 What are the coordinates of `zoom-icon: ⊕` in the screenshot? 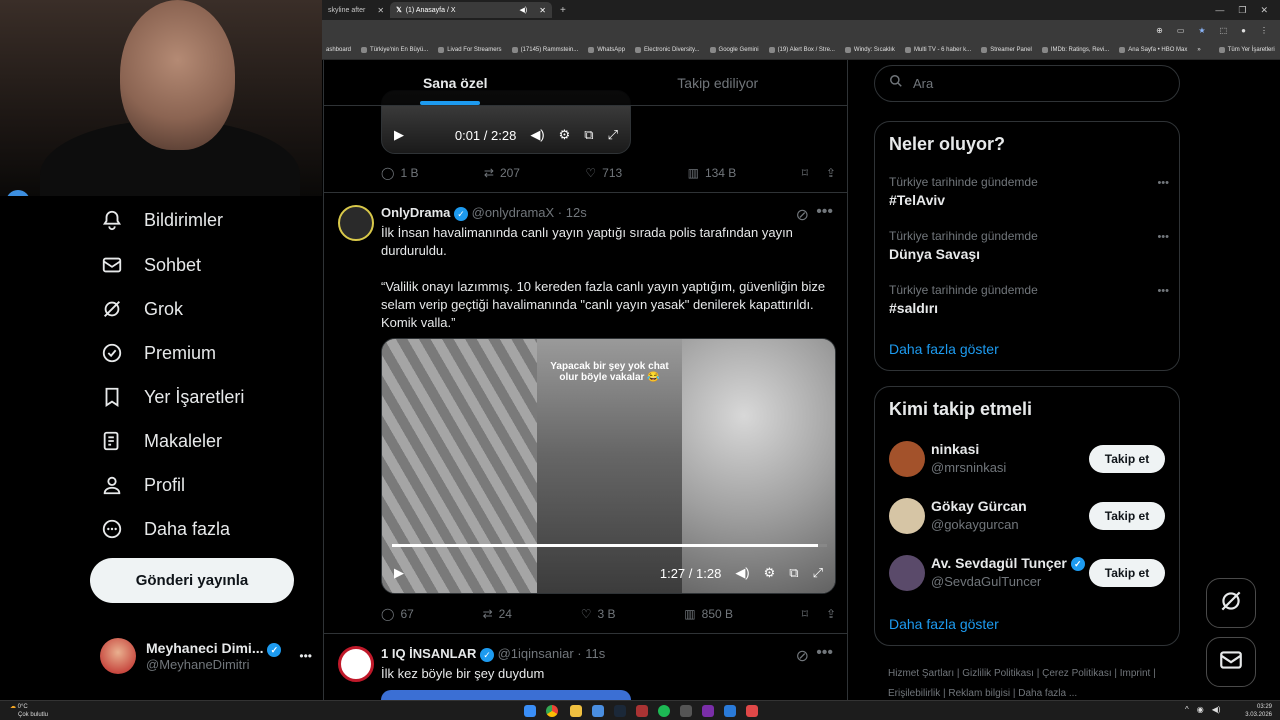 It's located at (1159, 30).